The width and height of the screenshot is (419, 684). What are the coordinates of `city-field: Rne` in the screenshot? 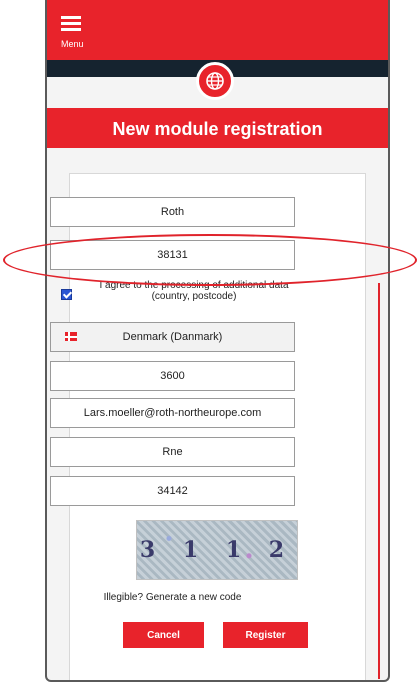 It's located at (172, 452).